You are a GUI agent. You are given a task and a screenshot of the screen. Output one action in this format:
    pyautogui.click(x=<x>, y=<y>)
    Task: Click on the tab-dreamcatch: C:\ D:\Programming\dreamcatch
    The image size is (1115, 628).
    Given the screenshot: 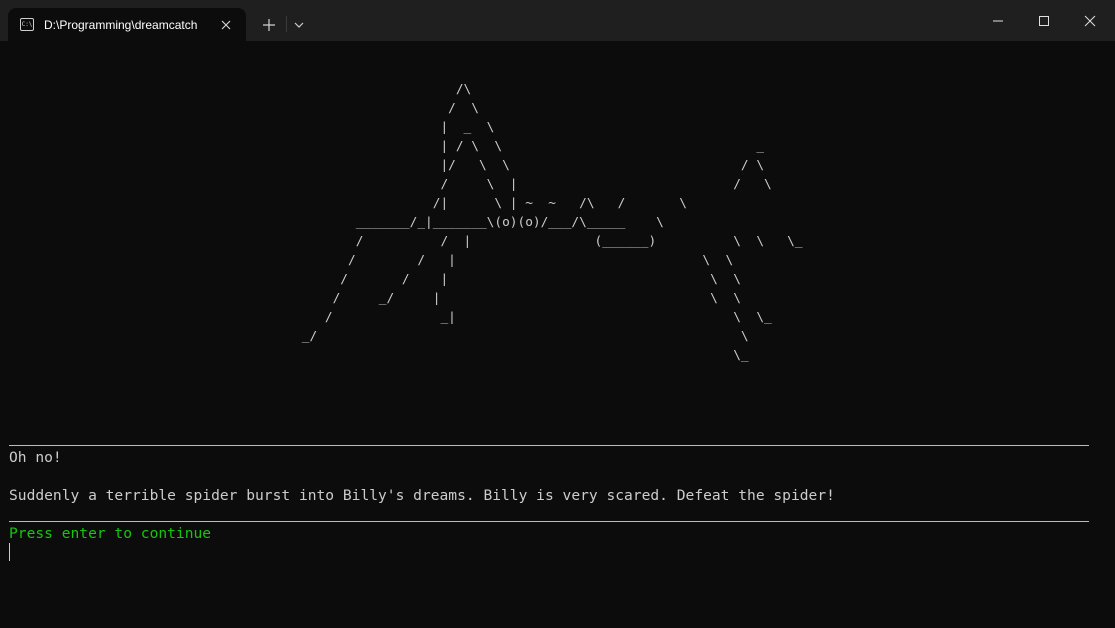 What is the action you would take?
    pyautogui.click(x=127, y=24)
    